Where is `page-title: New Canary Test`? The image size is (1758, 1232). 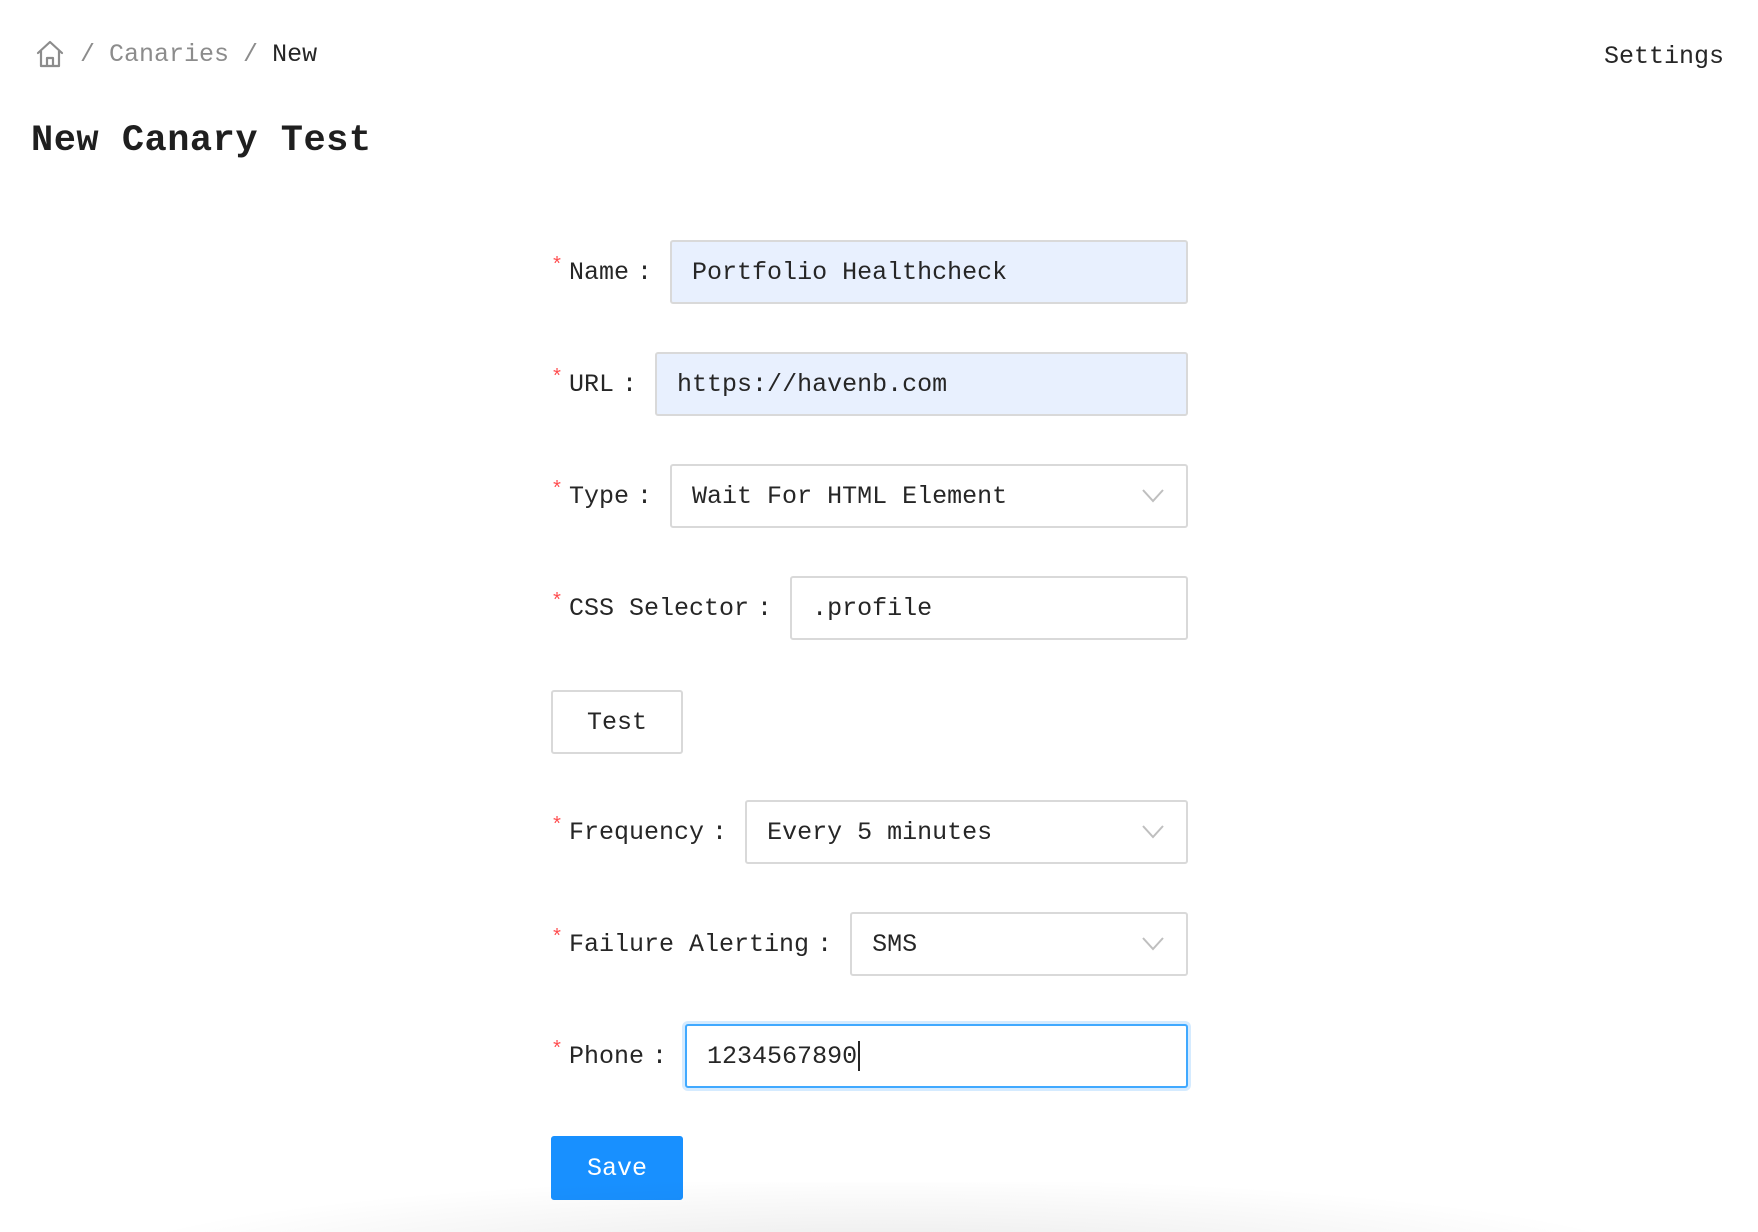
page-title: New Canary Test is located at coordinates (201, 141).